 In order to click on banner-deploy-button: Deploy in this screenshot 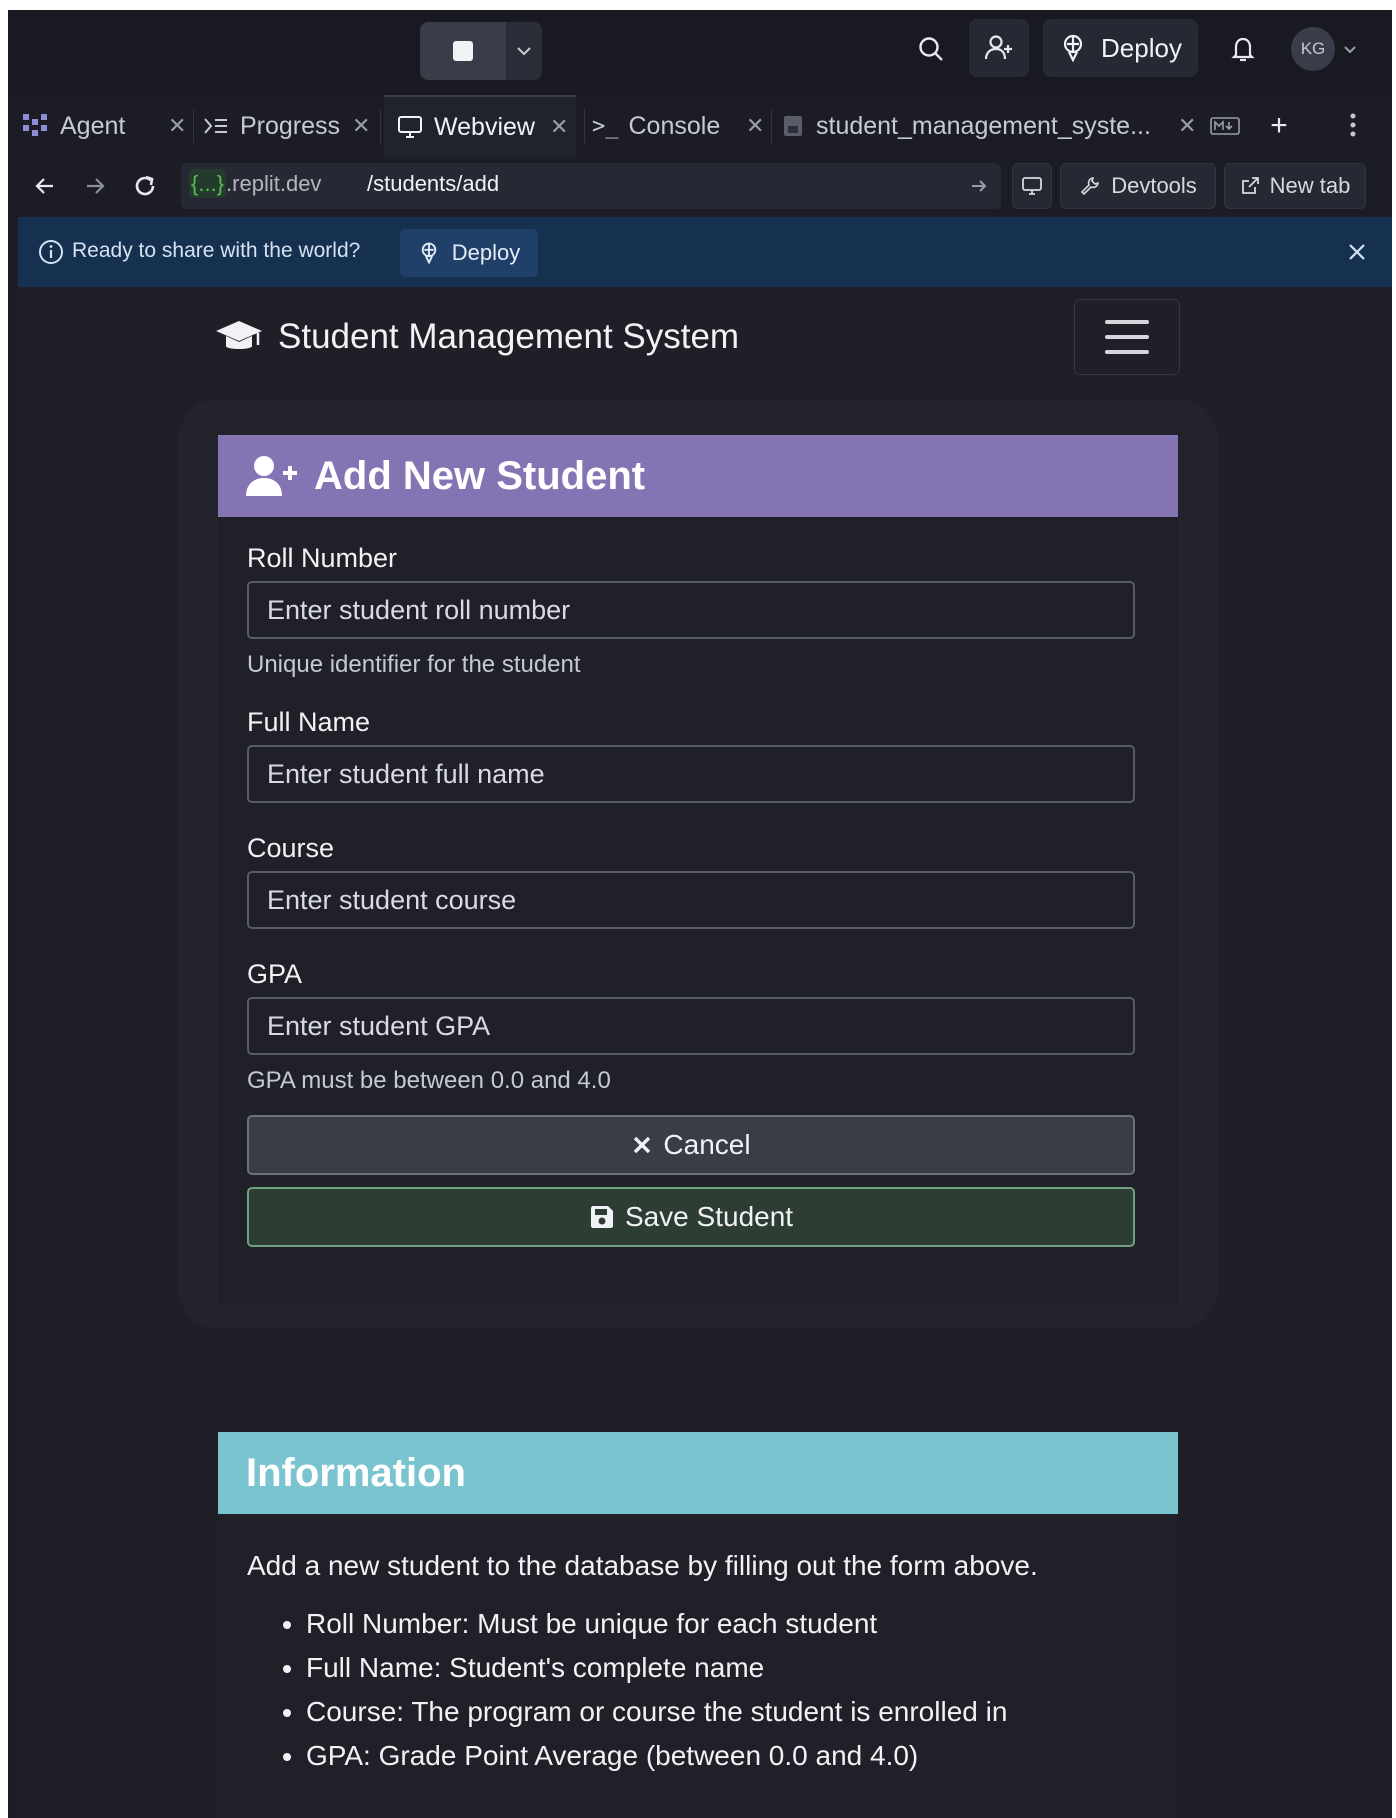, I will do `click(469, 253)`.